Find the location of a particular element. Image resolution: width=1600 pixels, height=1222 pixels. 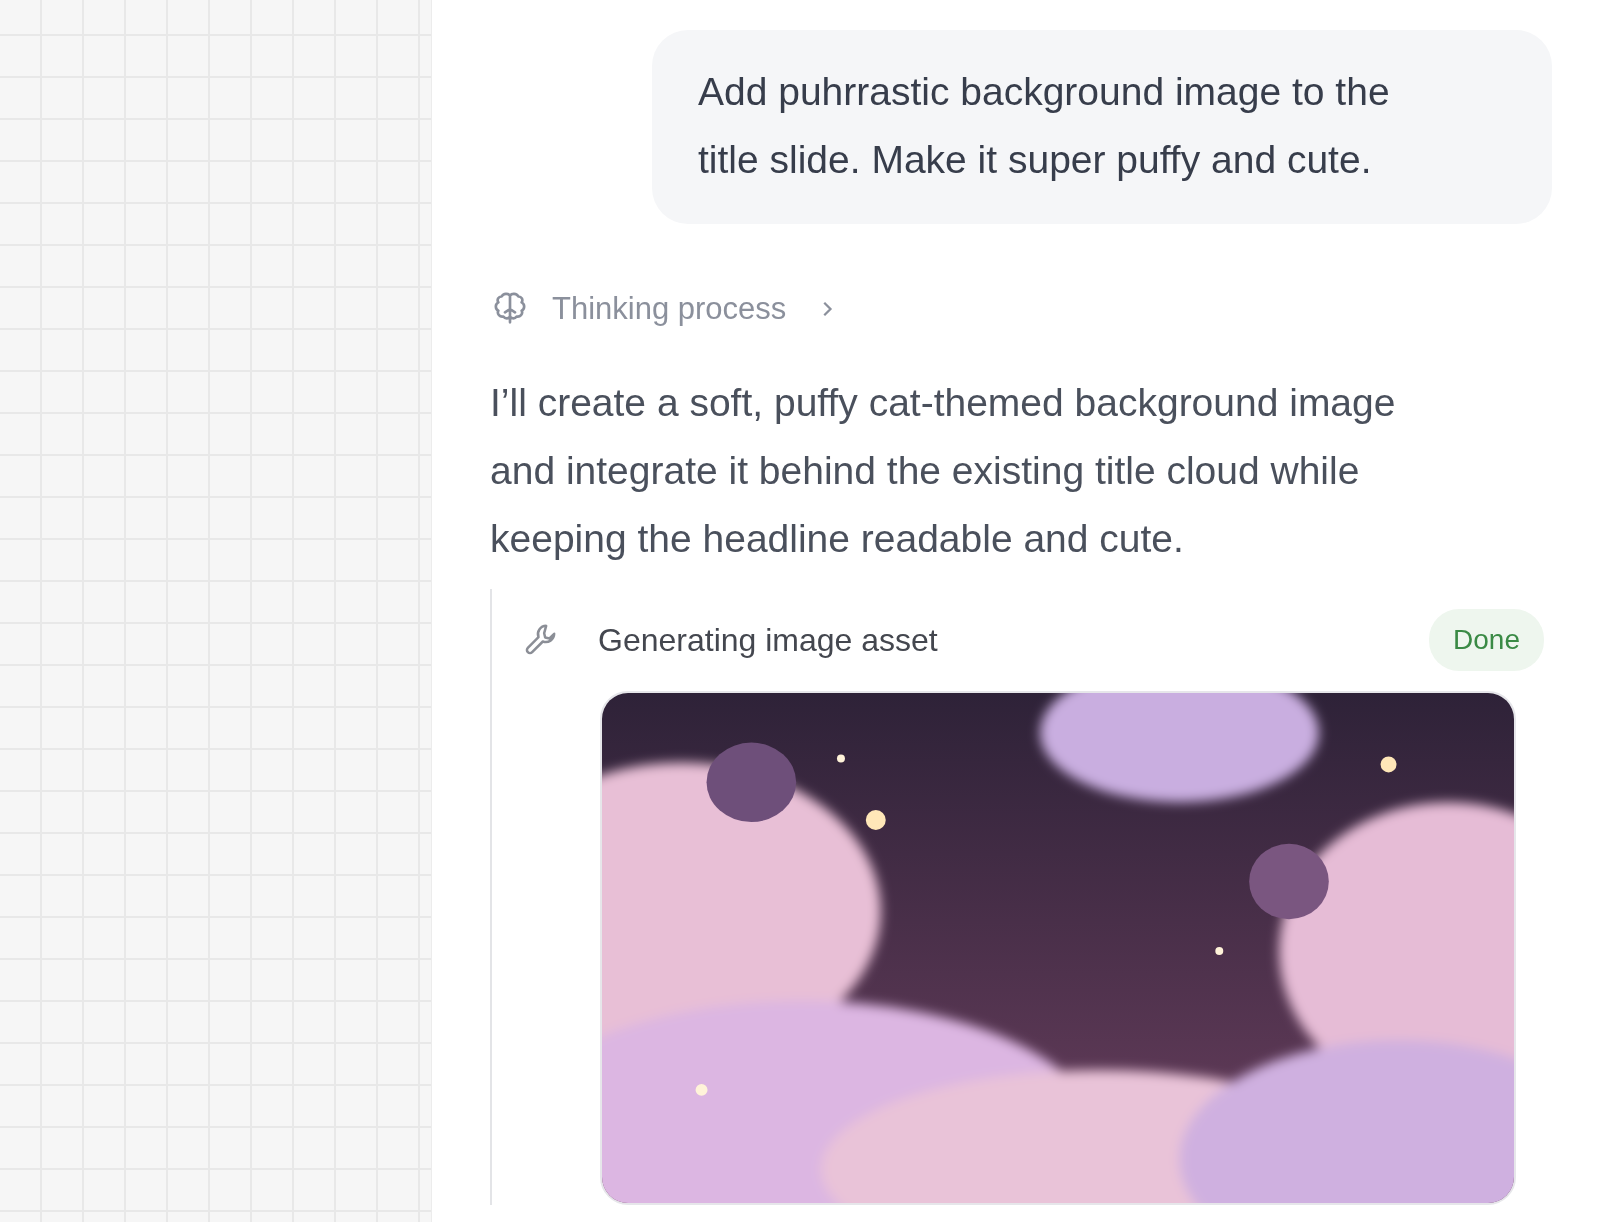

assistant-message: I’ll create a soft, puffy cat-themed background image and integrate it behind the existing title cloud while keeping the headline readable and cute. is located at coordinates (943, 470).